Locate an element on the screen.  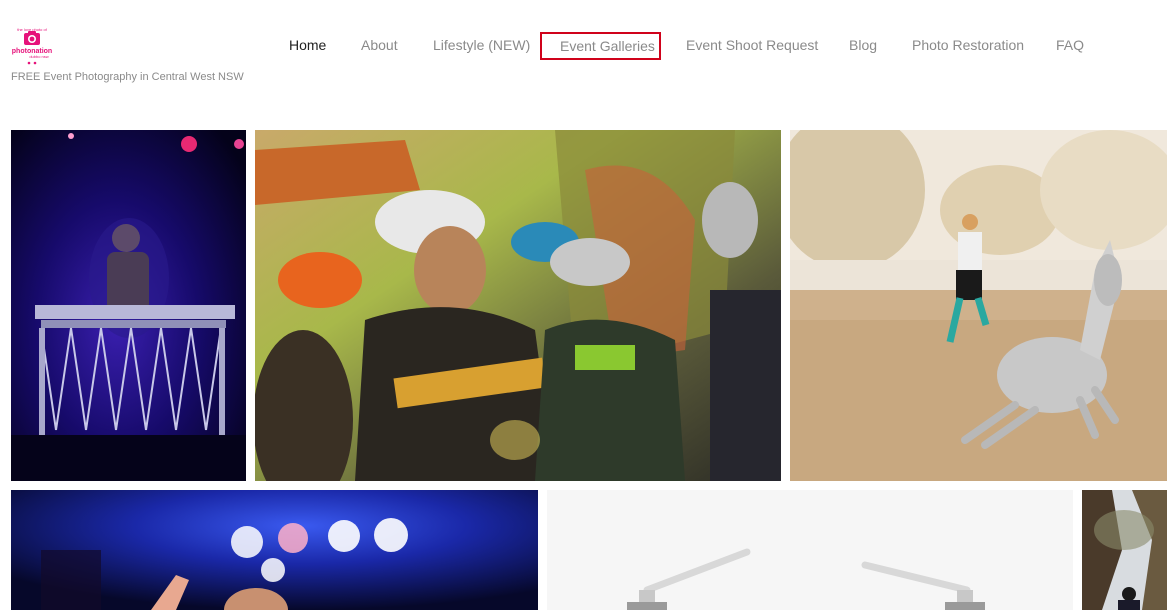
gallery-tile-concert-dancer is located at coordinates (274, 550).